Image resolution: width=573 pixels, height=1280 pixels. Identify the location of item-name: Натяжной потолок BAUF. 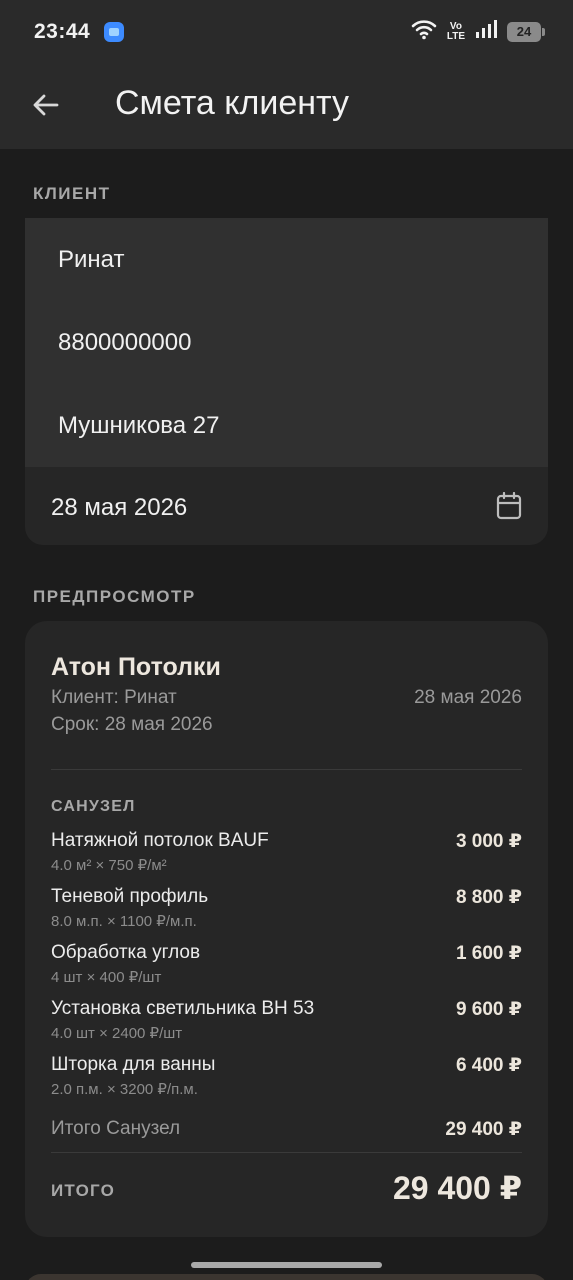
(160, 840).